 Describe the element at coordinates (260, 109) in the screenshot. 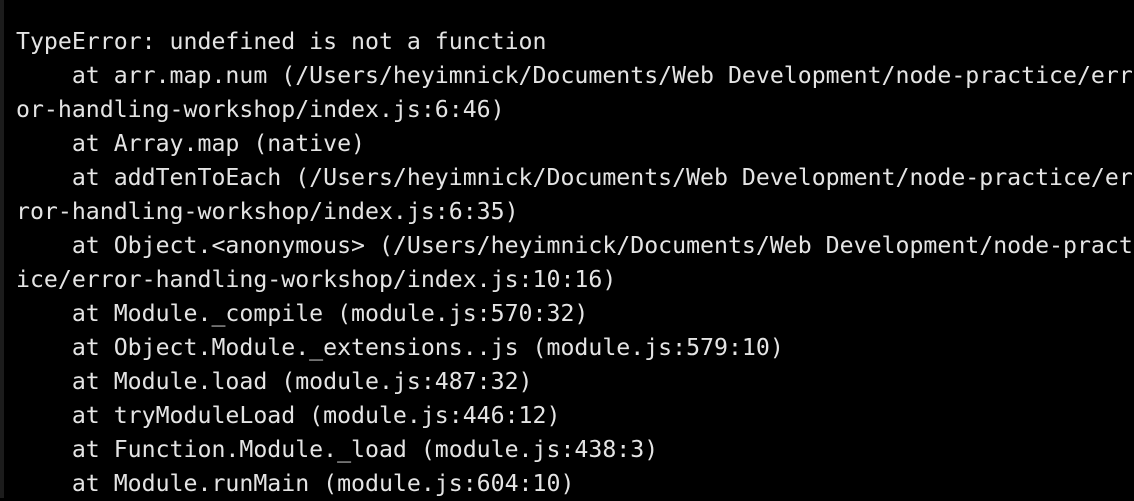

I see `stack-trace-line: or-handling-workshop/index.js:6:46)` at that location.